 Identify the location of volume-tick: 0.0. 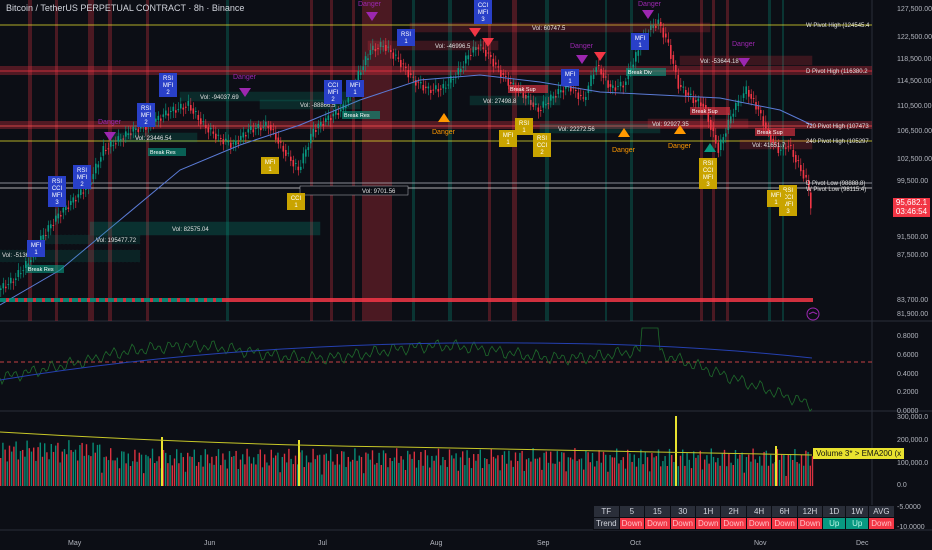
(902, 485).